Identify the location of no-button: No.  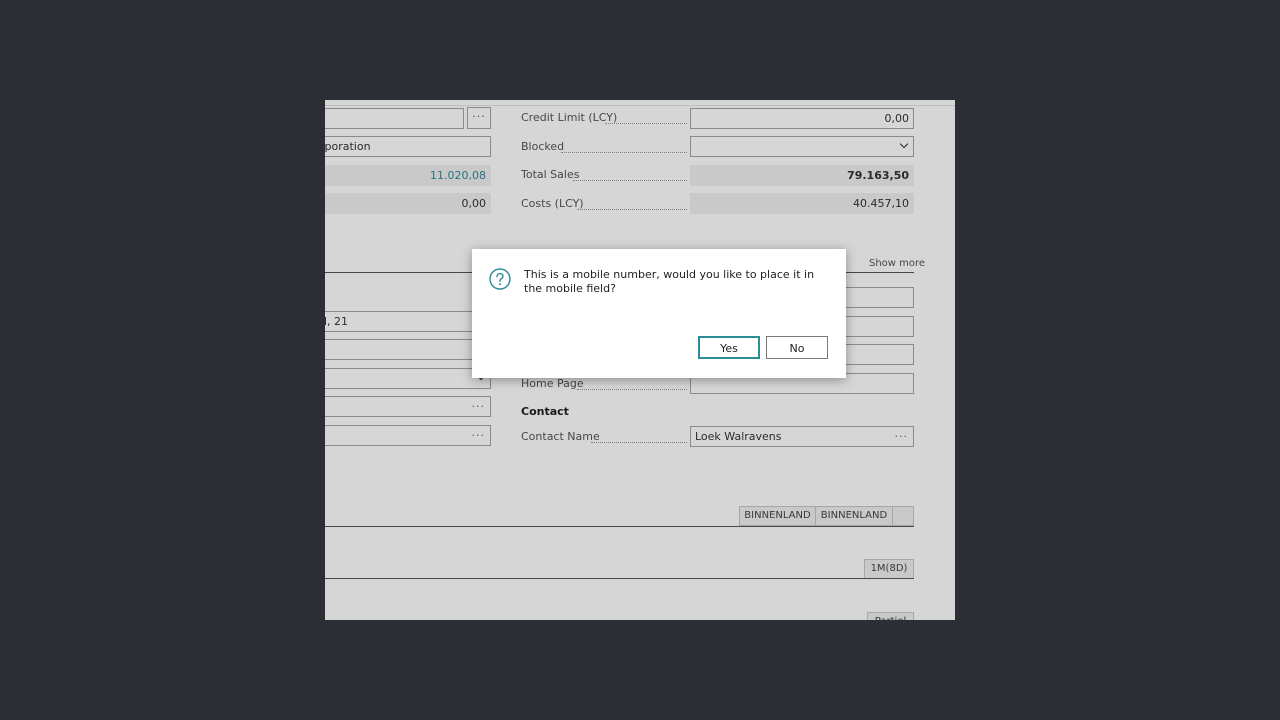
(797, 347).